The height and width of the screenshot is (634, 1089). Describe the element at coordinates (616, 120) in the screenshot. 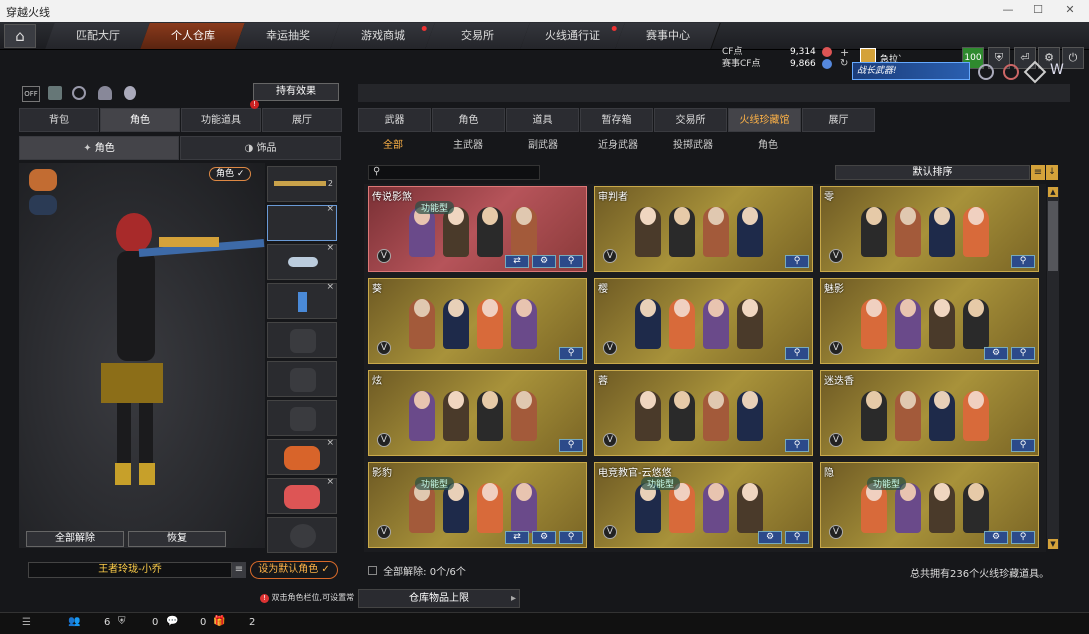

I see `right-tab-3: 暂存箱` at that location.